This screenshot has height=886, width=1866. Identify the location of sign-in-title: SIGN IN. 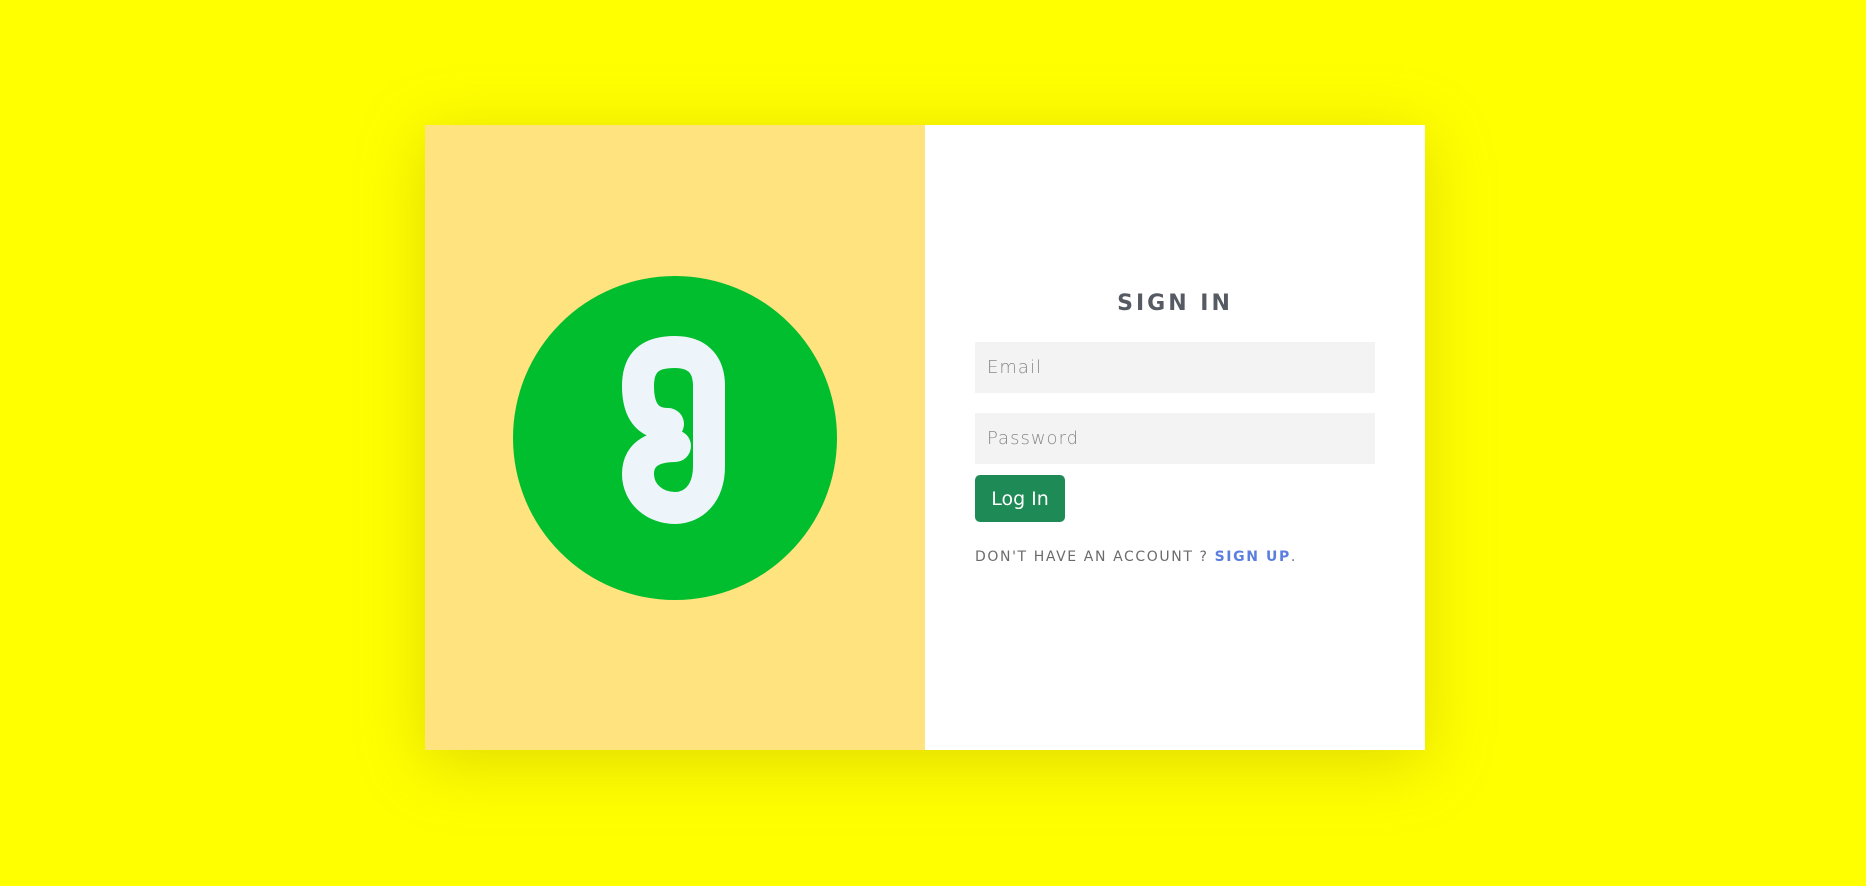
(1175, 303).